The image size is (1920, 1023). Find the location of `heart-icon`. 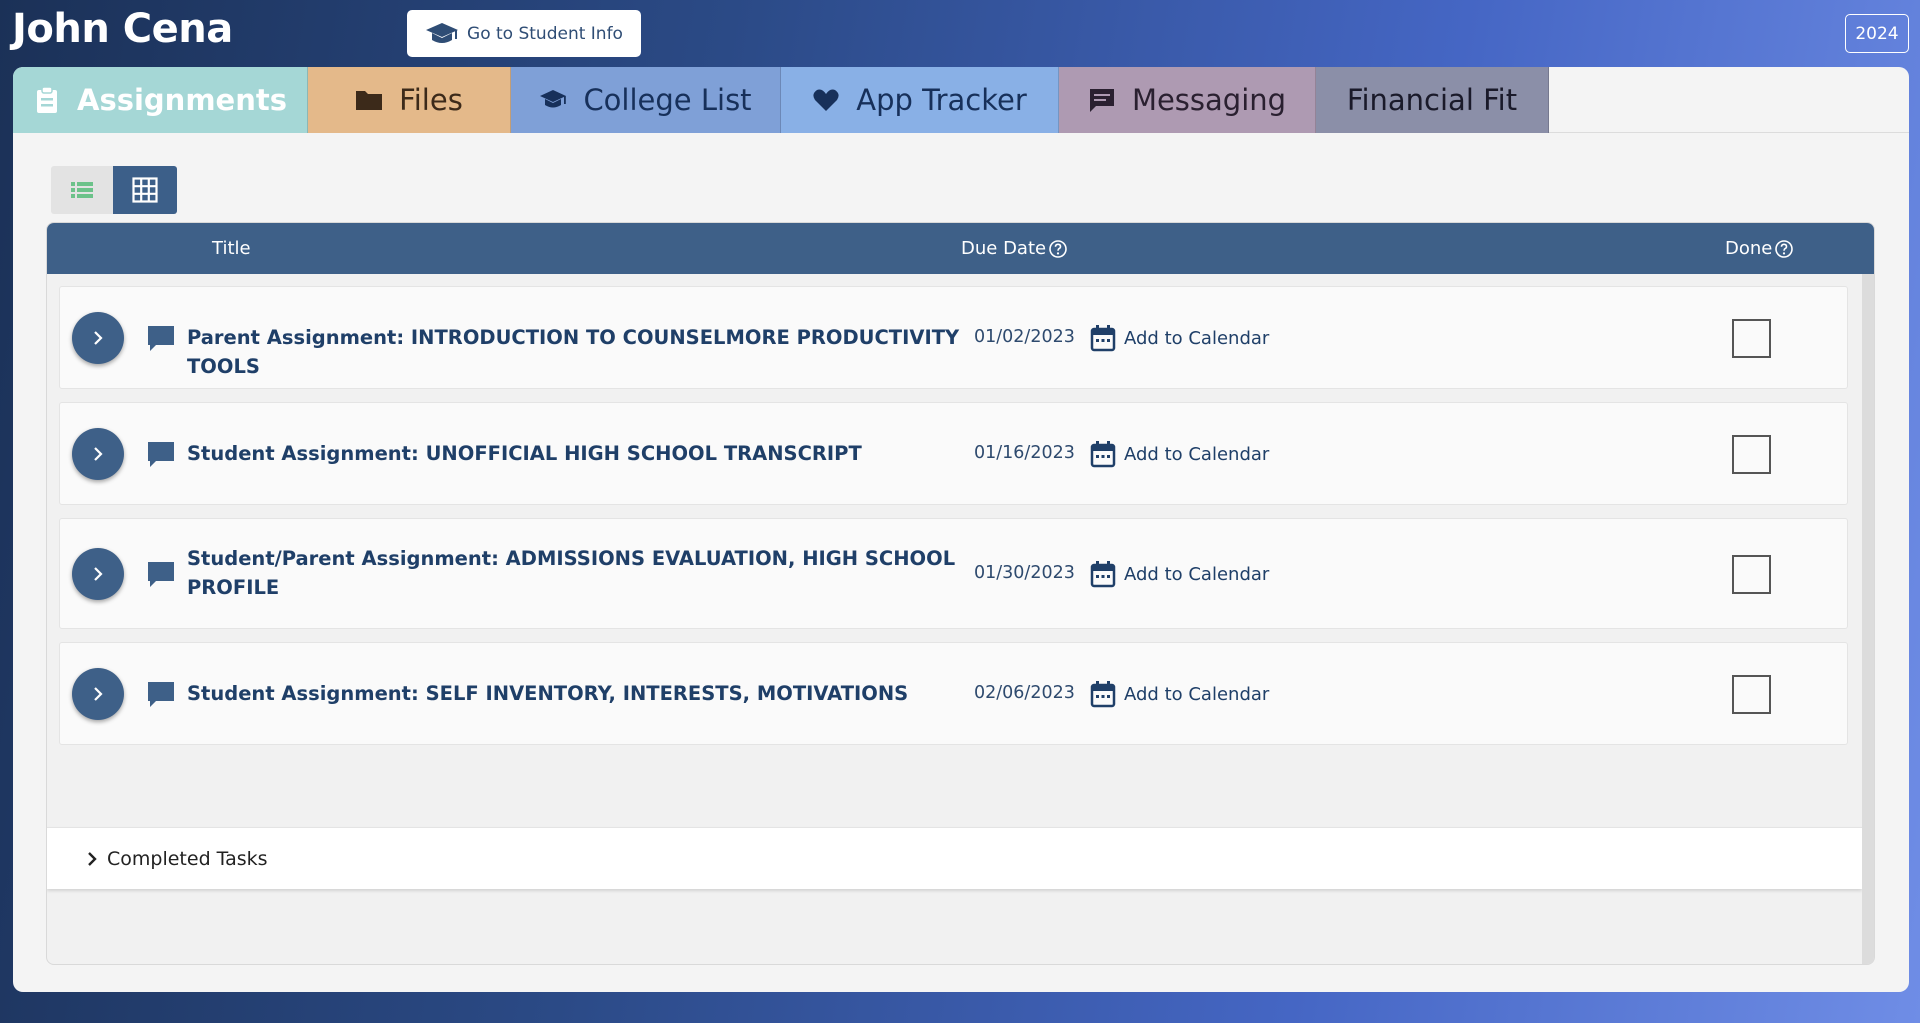

heart-icon is located at coordinates (826, 100).